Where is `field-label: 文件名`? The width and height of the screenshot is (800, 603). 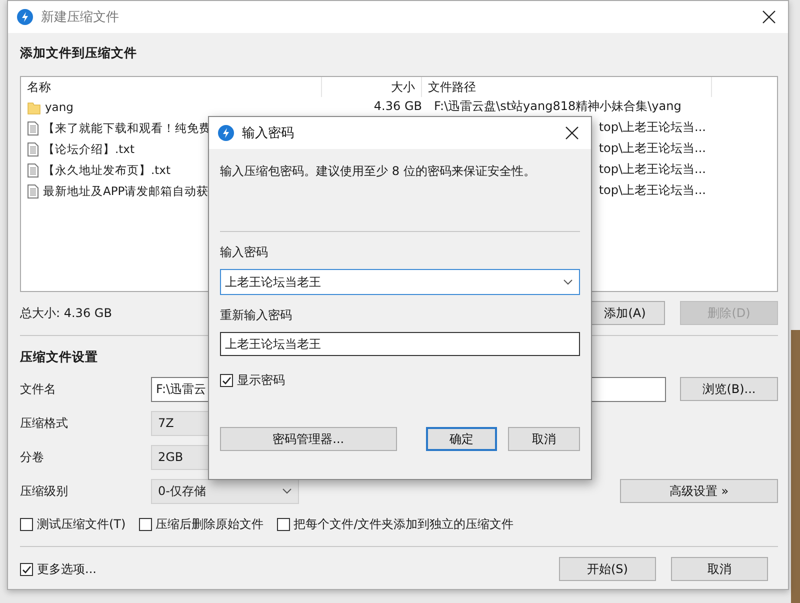 field-label: 文件名 is located at coordinates (38, 389).